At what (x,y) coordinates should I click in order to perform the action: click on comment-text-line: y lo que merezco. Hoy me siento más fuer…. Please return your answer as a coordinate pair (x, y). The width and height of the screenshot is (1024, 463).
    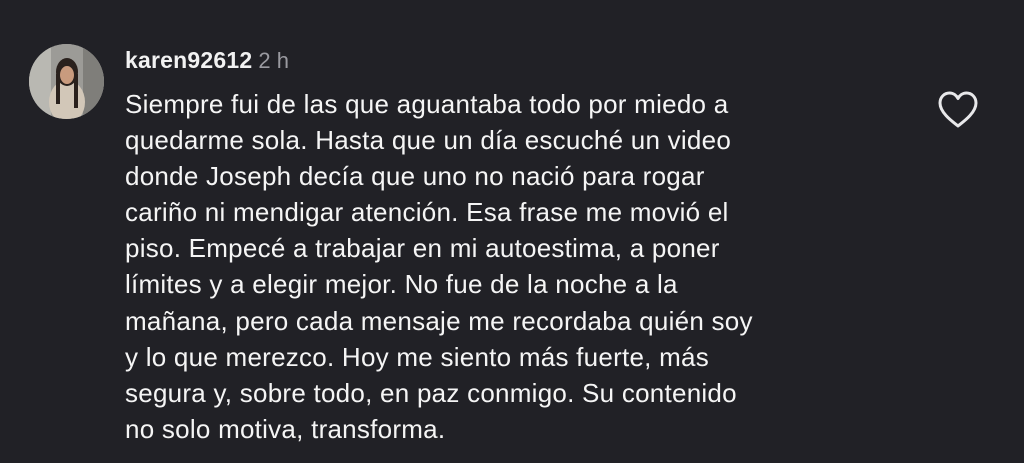
    Looking at the image, I should click on (417, 356).